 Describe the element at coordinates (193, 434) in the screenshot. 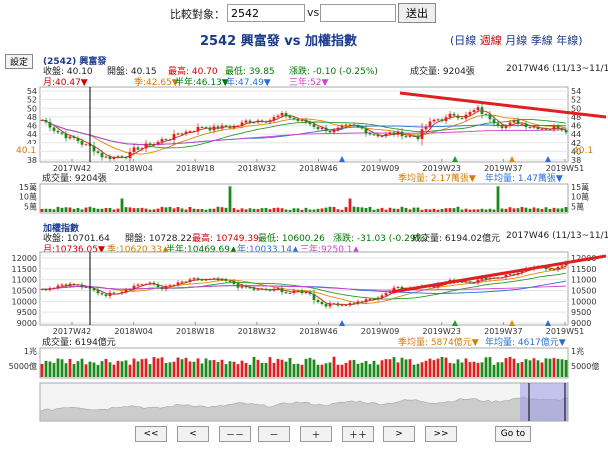

I see `nav-prev-button: <` at that location.